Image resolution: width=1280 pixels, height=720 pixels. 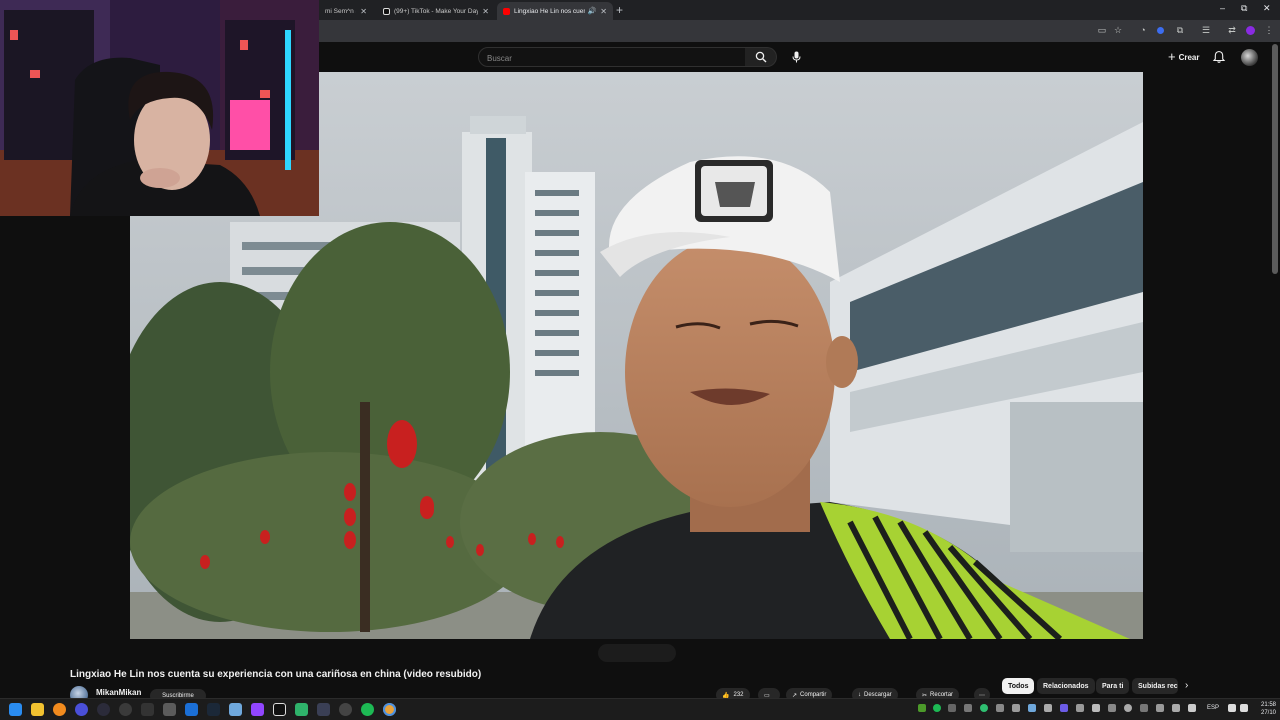 What do you see at coordinates (1244, 708) in the screenshot?
I see `volume-icon` at bounding box center [1244, 708].